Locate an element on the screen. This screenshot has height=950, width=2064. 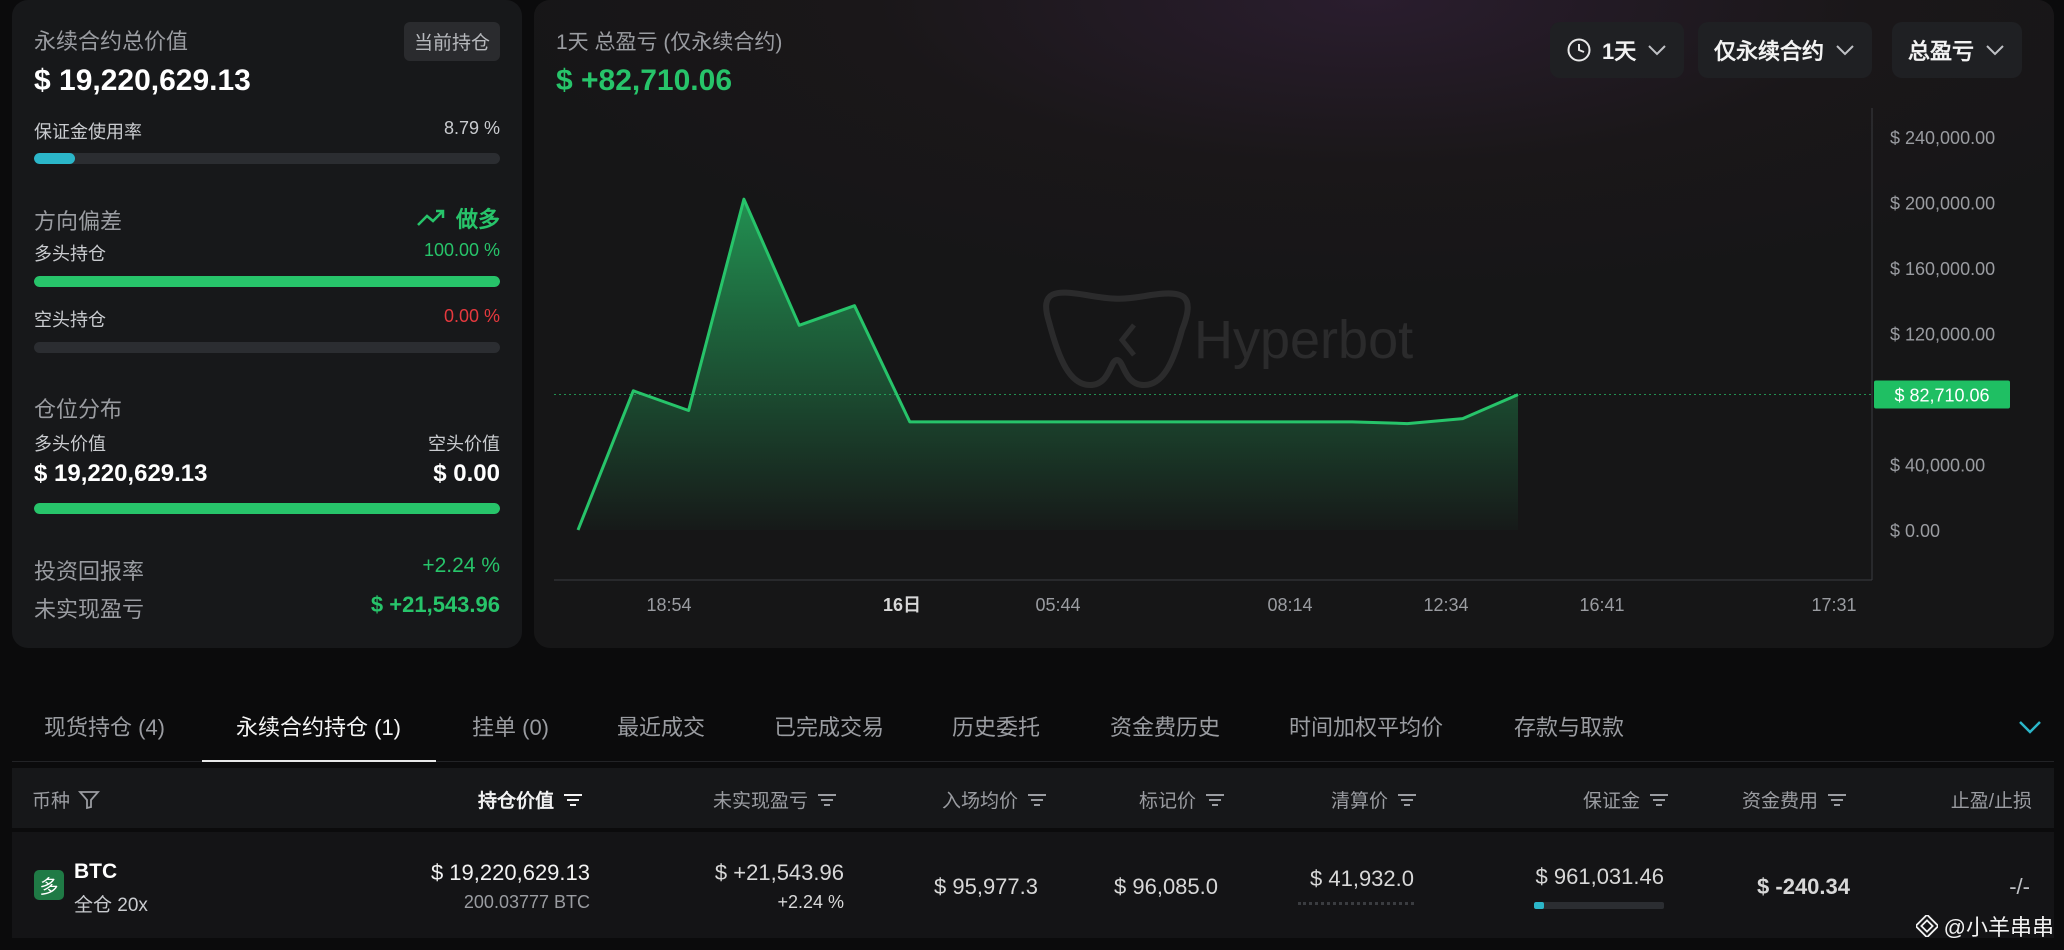
trending-up-icon is located at coordinates (431, 217).